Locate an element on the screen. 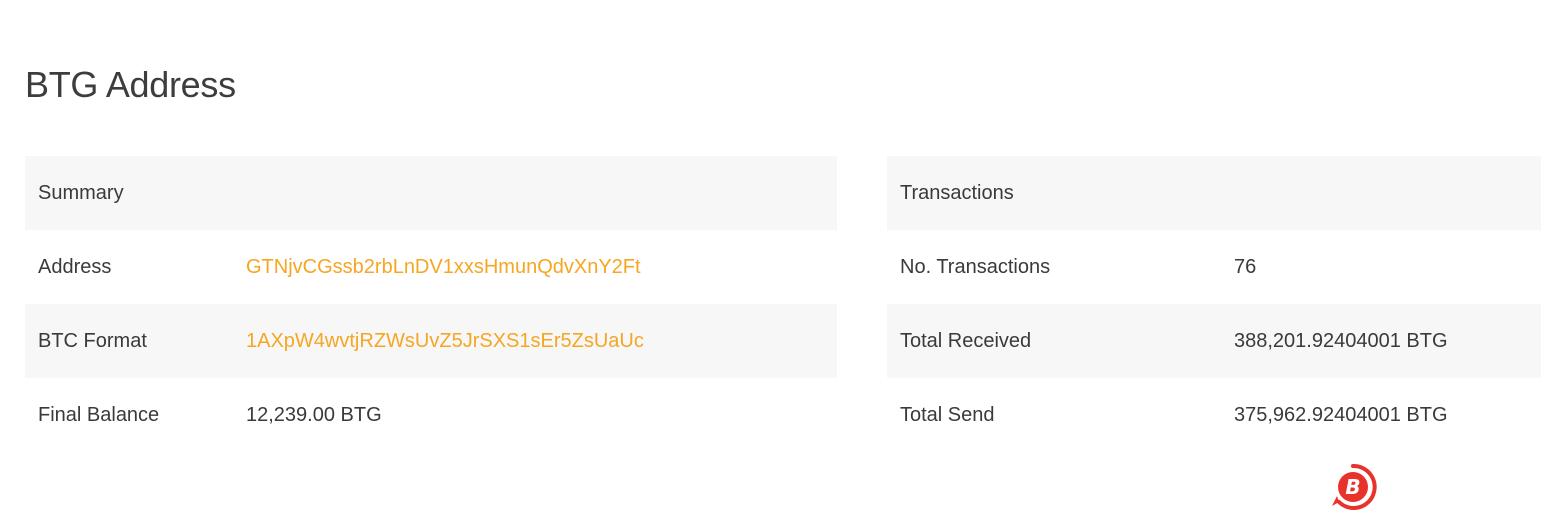 The width and height of the screenshot is (1541, 523). total-send-value: 375,962.92404001 BTG is located at coordinates (1341, 414).